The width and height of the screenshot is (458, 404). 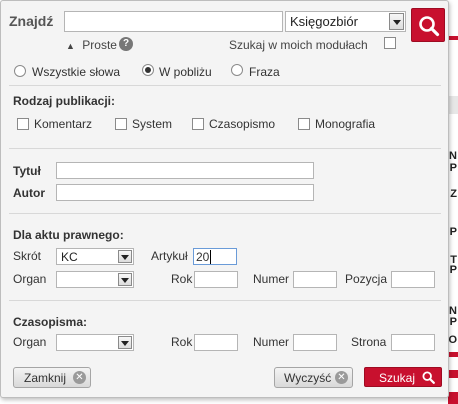 What do you see at coordinates (185, 72) in the screenshot?
I see `radio-nearby-label: W pobliżu` at bounding box center [185, 72].